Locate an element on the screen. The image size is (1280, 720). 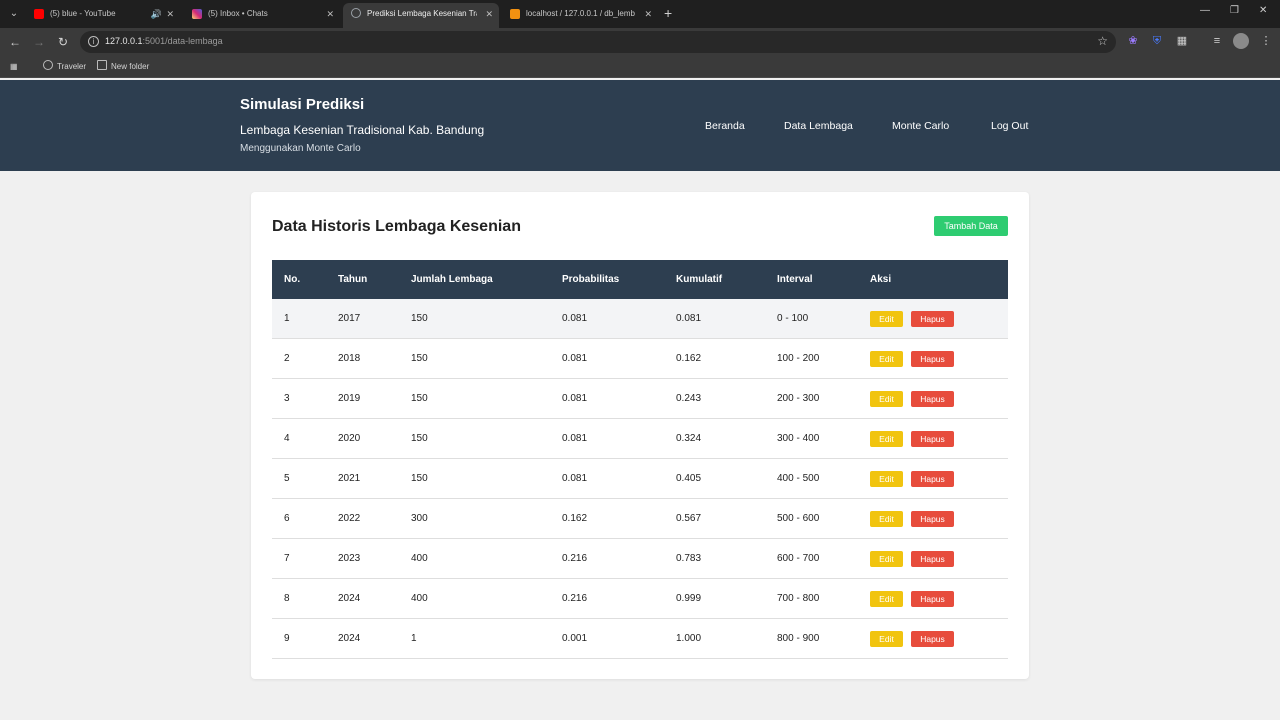
url-text: 127.0.0.1:5001/data-lembaga is located at coordinates (164, 41).